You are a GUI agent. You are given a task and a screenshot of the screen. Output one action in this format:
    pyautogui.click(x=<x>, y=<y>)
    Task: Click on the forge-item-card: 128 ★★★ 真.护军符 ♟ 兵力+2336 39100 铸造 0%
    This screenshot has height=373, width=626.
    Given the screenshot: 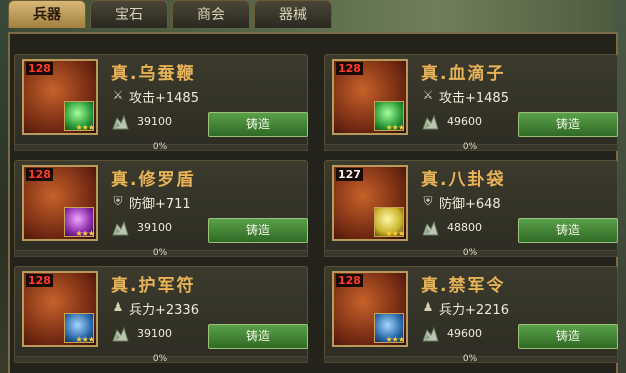 What is the action you would take?
    pyautogui.click(x=160, y=309)
    